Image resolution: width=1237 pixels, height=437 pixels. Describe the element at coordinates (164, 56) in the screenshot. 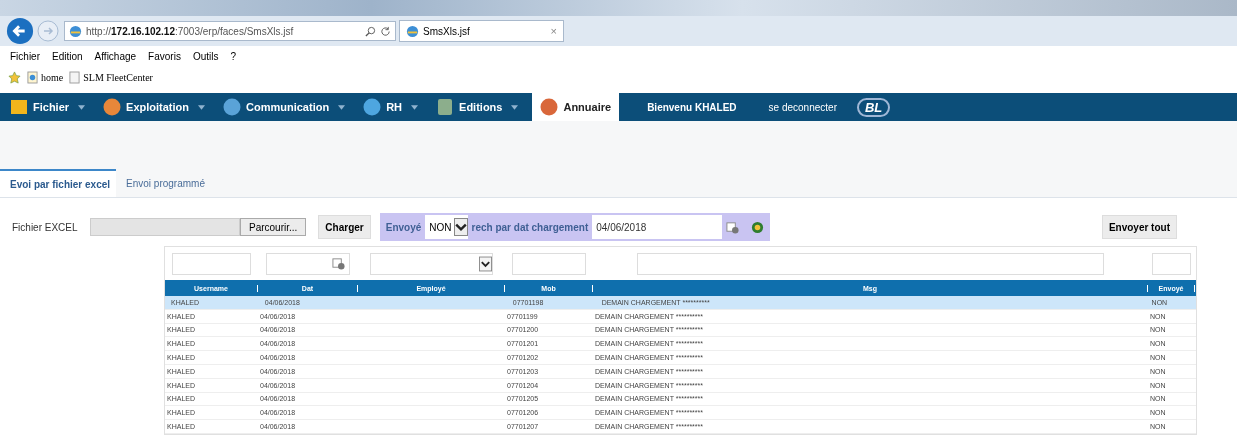

I see `menu-item: Favoris` at that location.